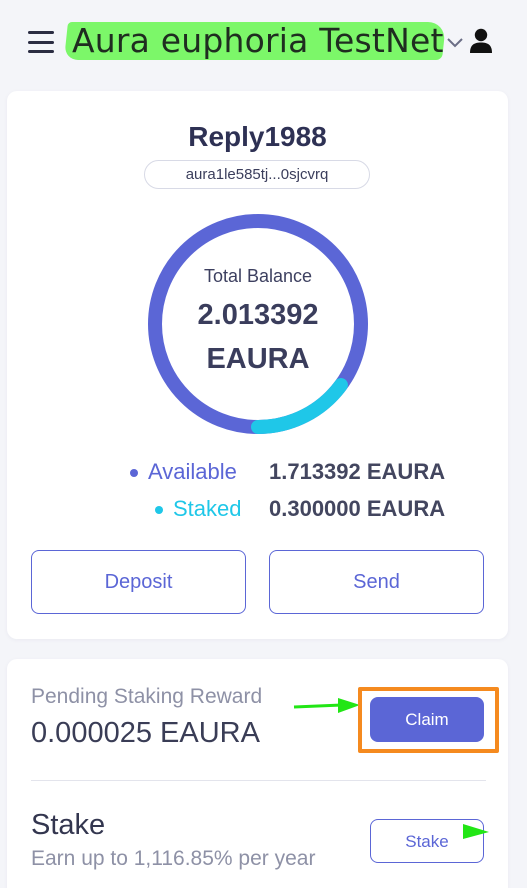 This screenshot has width=527, height=888. What do you see at coordinates (207, 508) in the screenshot?
I see `staked-label: Staked` at bounding box center [207, 508].